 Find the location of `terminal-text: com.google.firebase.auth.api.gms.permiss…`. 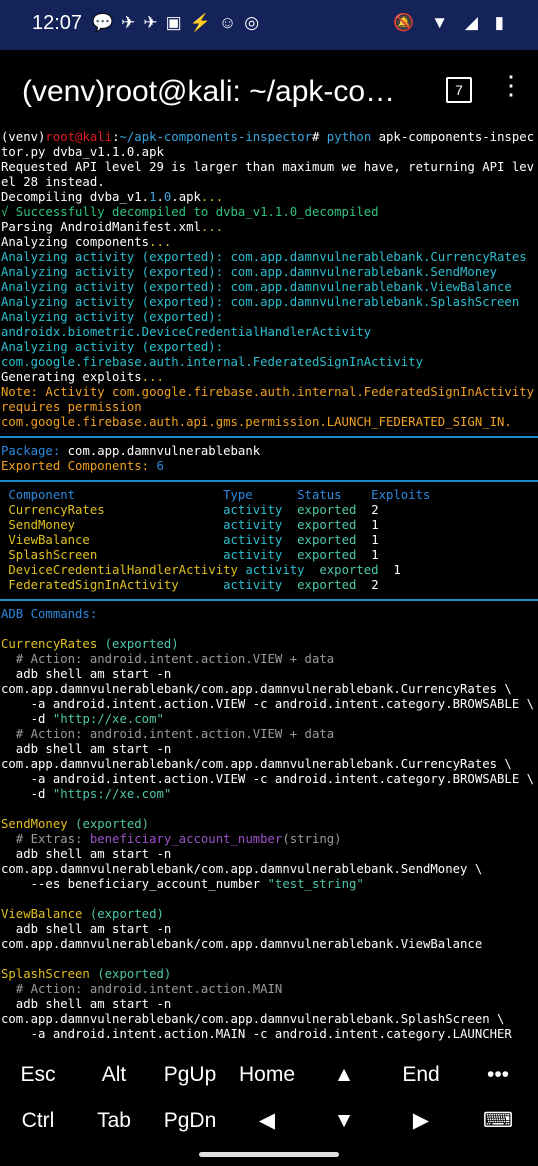

terminal-text: com.google.firebase.auth.api.gms.permiss… is located at coordinates (256, 422).